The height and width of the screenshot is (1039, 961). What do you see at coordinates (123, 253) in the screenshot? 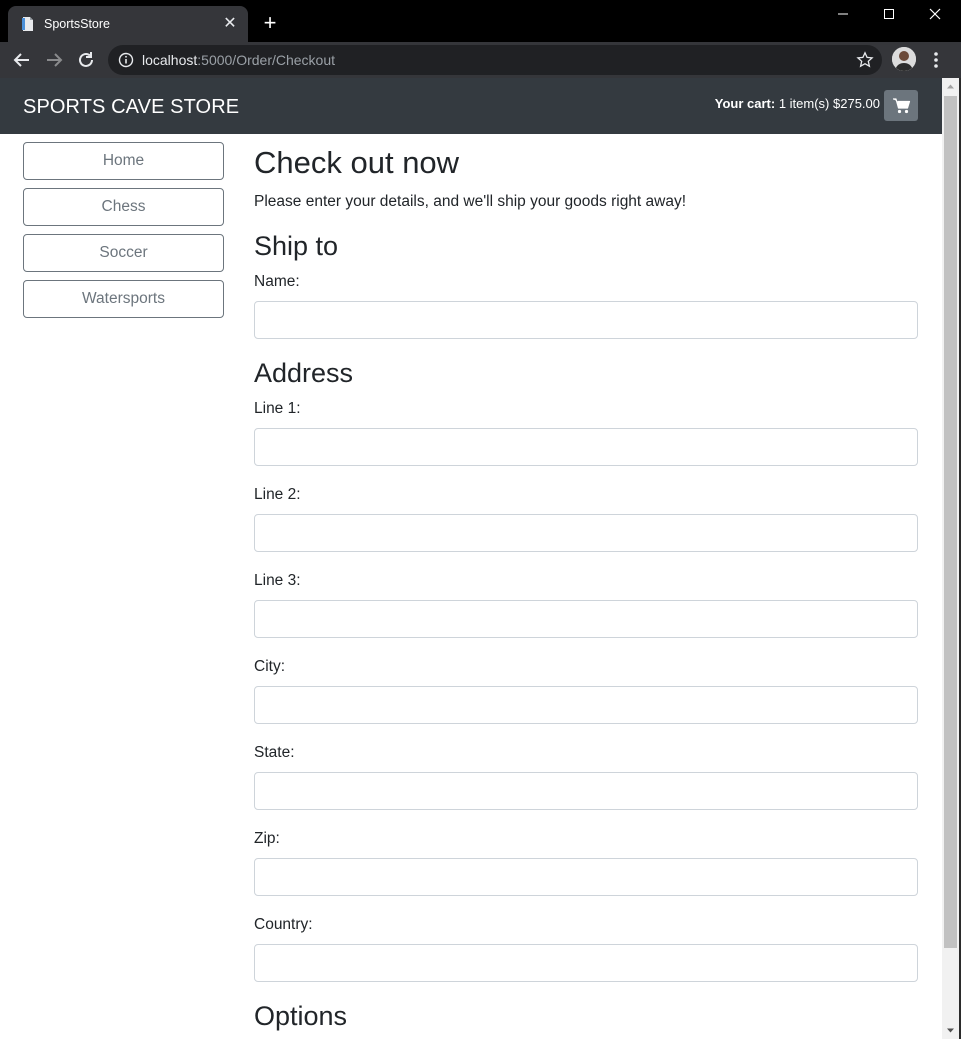
I see `category-soccer-button: Soccer` at bounding box center [123, 253].